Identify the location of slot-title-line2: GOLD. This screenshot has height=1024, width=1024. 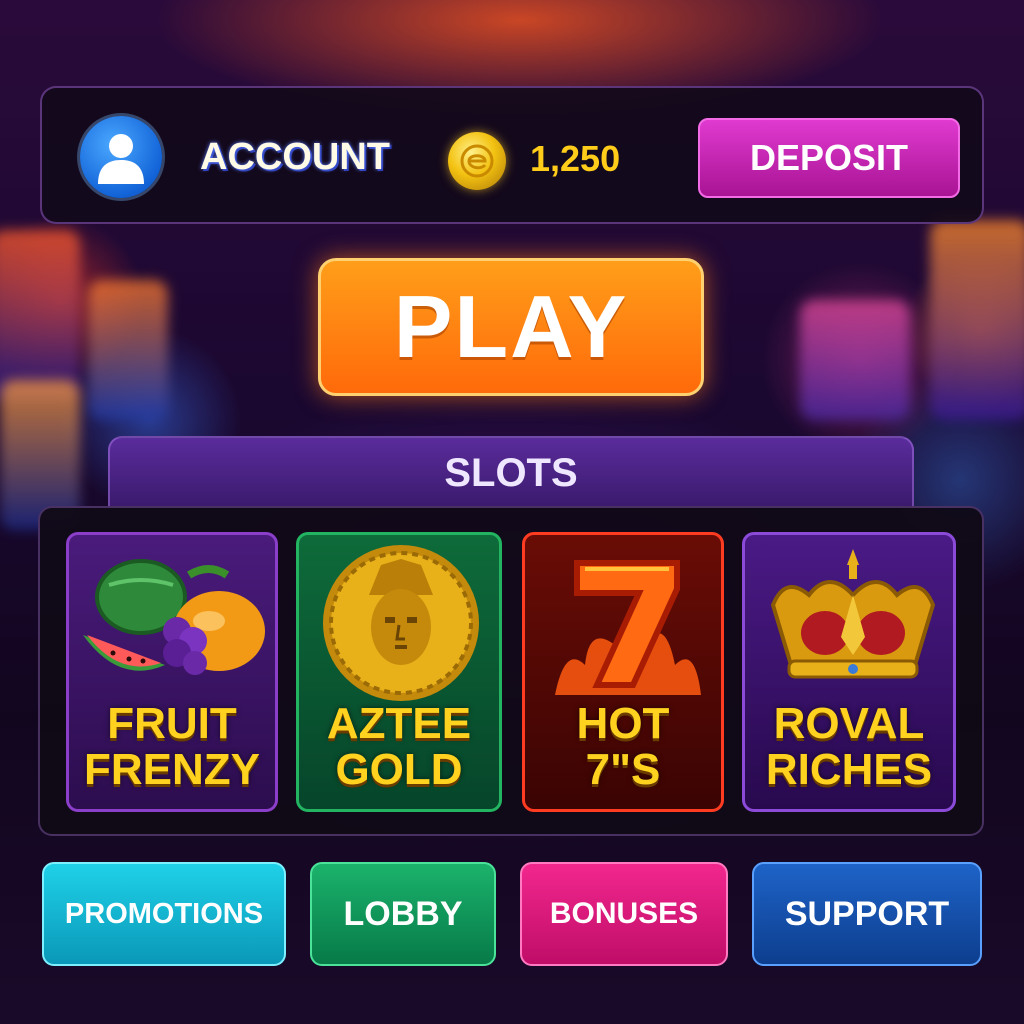
(399, 769).